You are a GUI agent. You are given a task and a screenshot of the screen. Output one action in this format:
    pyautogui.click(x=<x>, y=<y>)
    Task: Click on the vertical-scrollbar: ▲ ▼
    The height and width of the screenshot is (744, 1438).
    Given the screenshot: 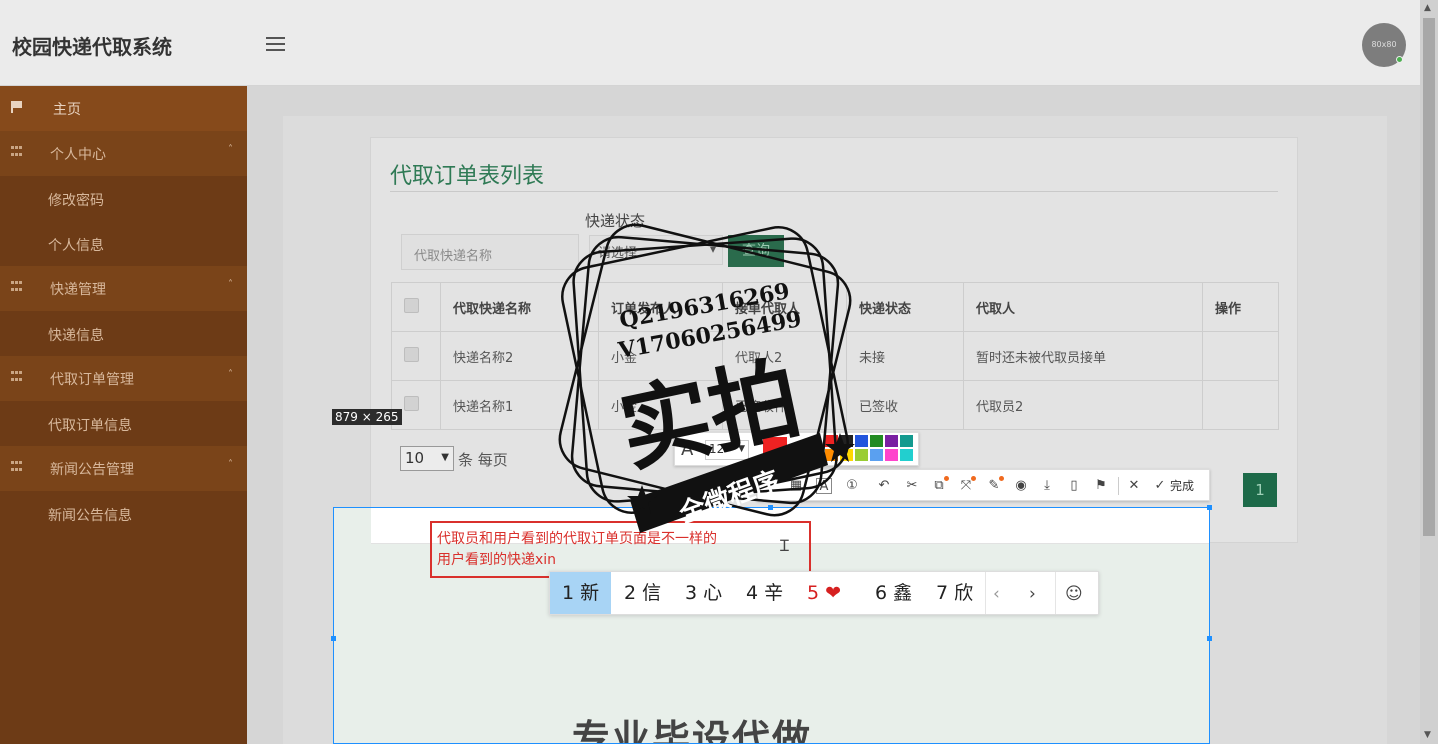 What is the action you would take?
    pyautogui.click(x=1429, y=372)
    